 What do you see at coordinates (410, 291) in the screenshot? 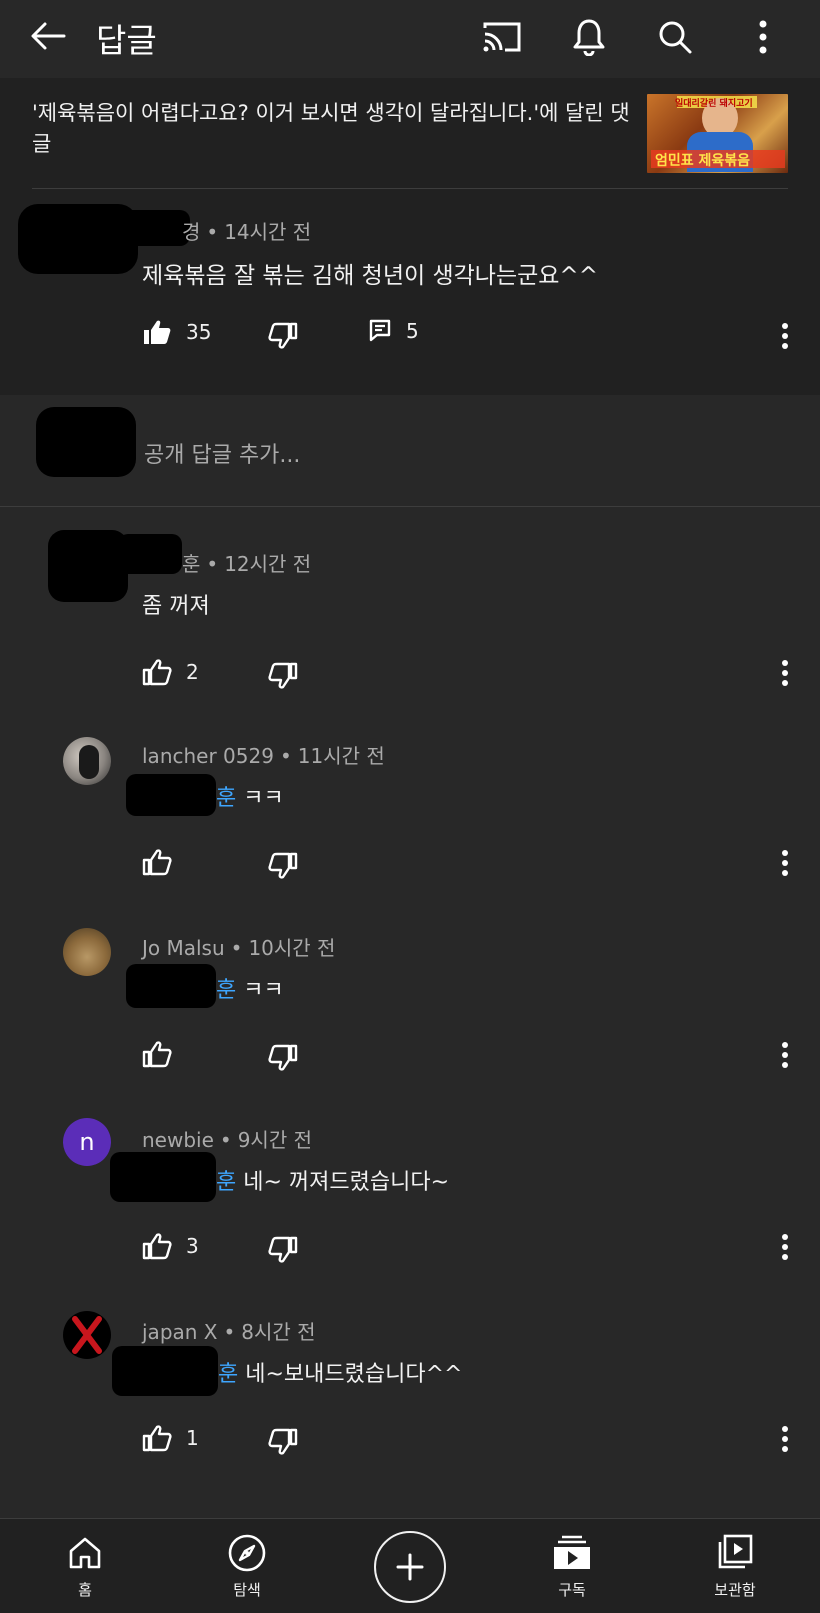
I see `parent-comment: 경 • 14시간 전 제육볶음 잘 볶는 김해 청년이 생각나는군요^^ 35 5` at bounding box center [410, 291].